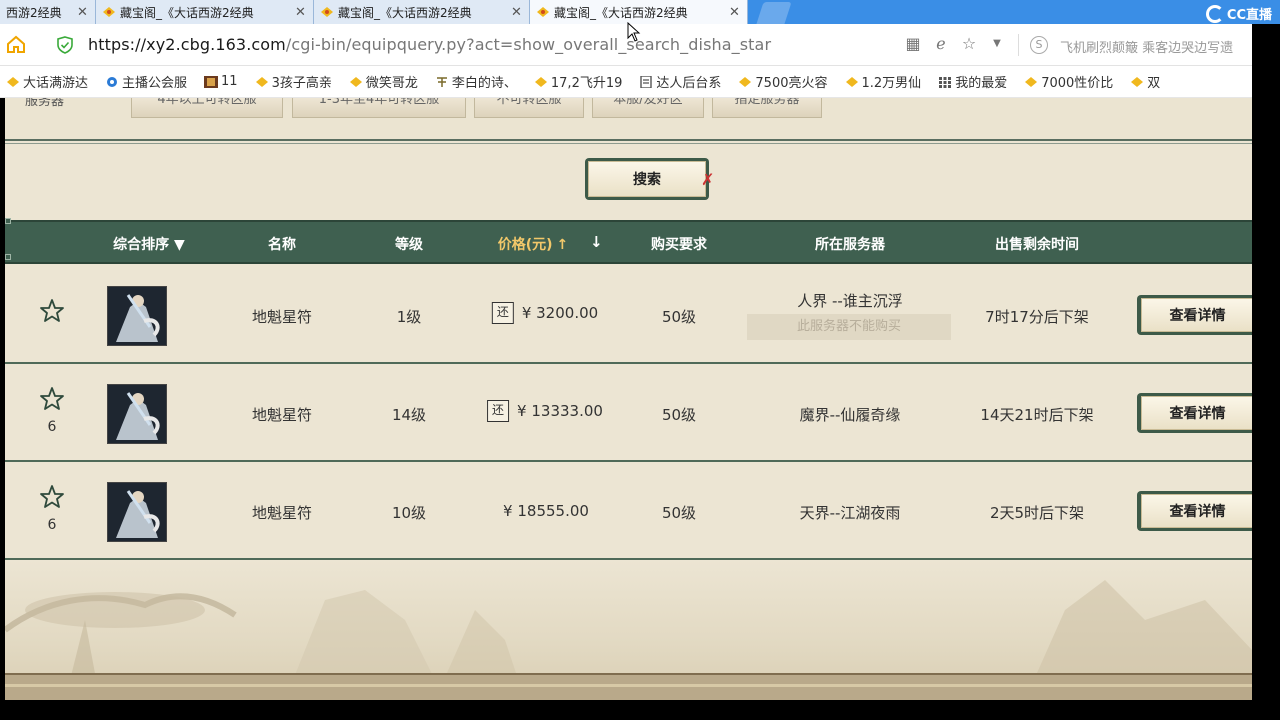 The height and width of the screenshot is (720, 1280). What do you see at coordinates (293, 81) in the screenshot?
I see `bookmark-item: 3孩子高亲` at bounding box center [293, 81].